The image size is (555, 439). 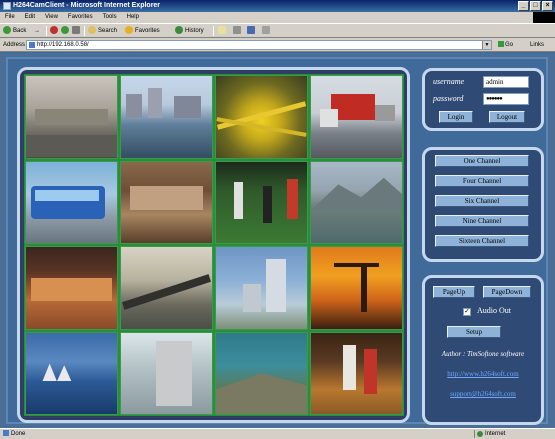 I want to click on video-cell-harbor-city, so click(x=166, y=117).